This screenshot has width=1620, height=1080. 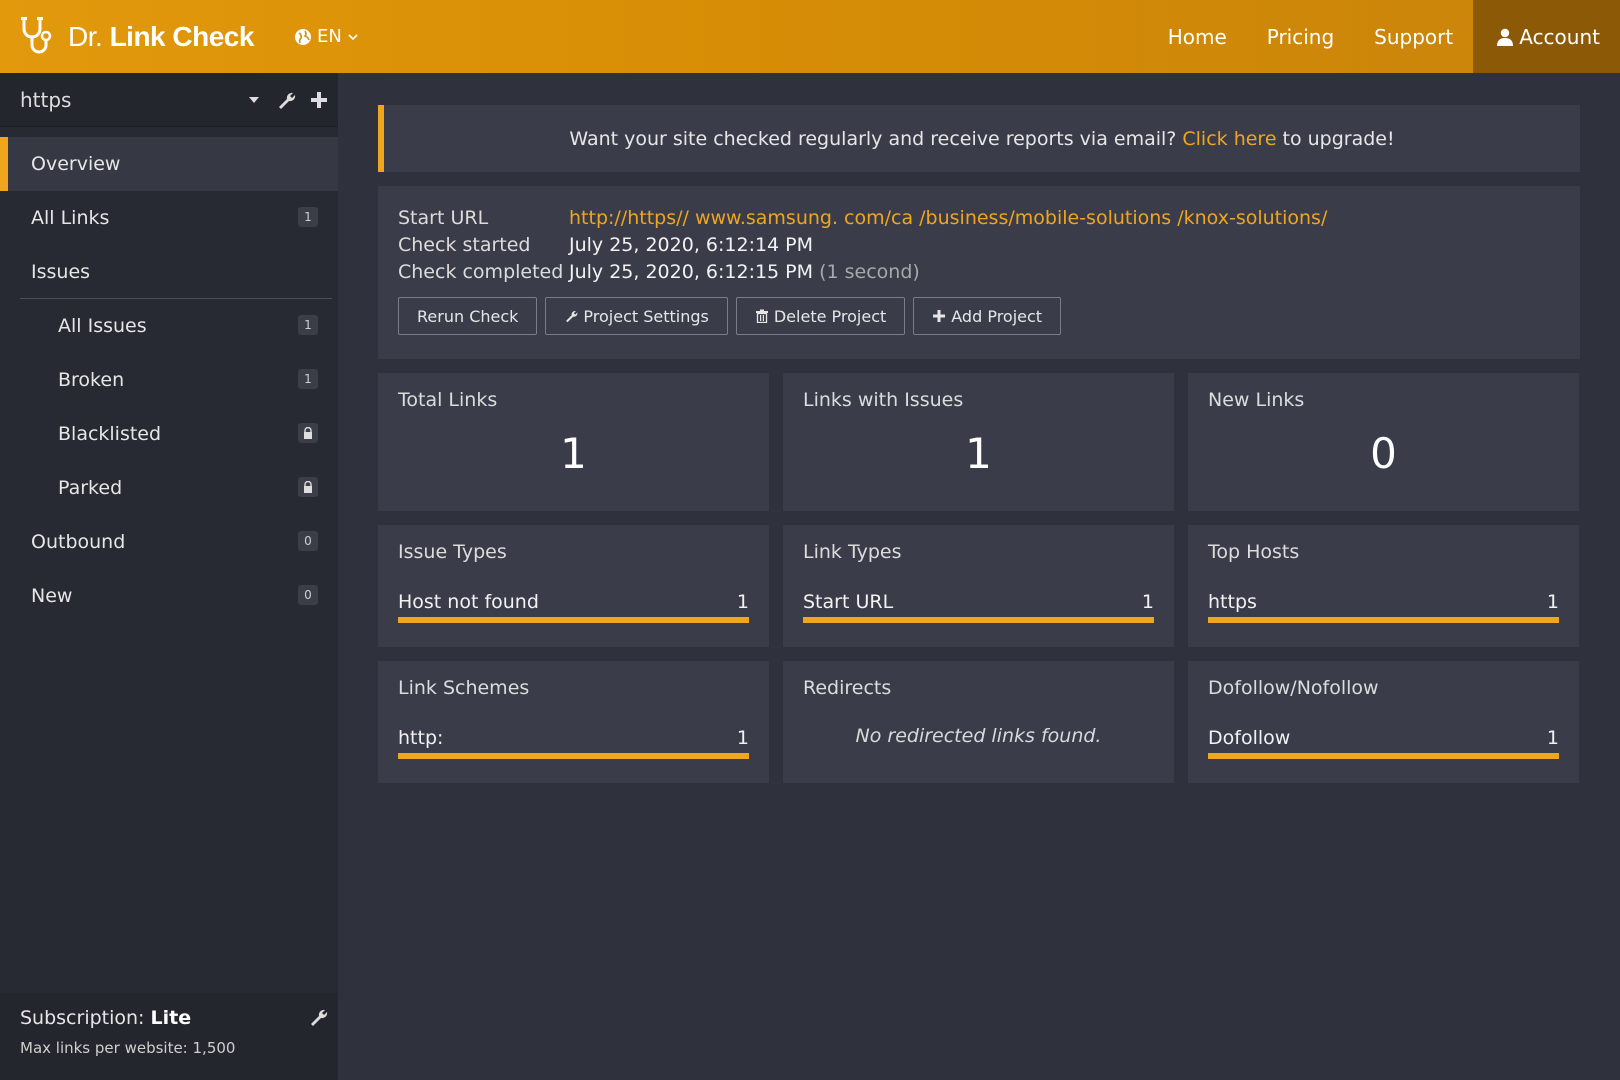 What do you see at coordinates (182, 36) in the screenshot?
I see `brand-main: Link Check` at bounding box center [182, 36].